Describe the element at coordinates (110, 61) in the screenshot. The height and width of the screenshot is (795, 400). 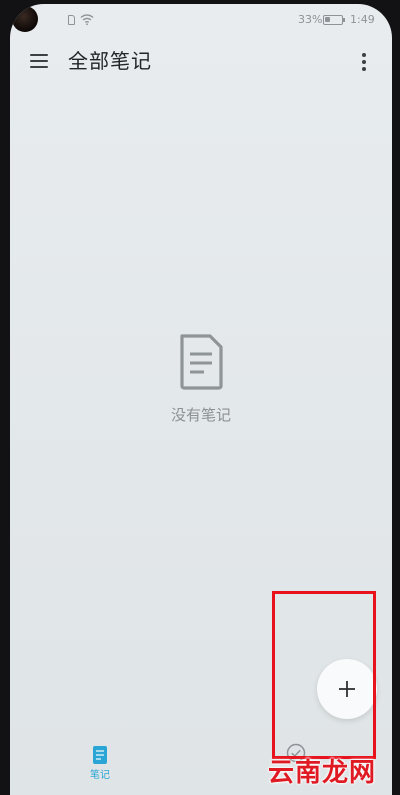
I see `page-title: 全部笔记` at that location.